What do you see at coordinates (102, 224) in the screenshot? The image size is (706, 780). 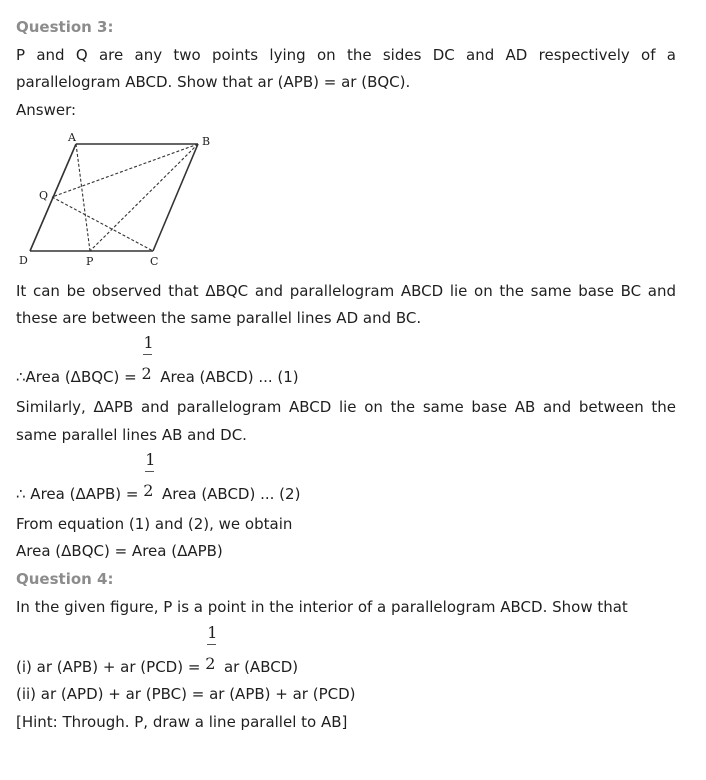 I see `segment-qc` at bounding box center [102, 224].